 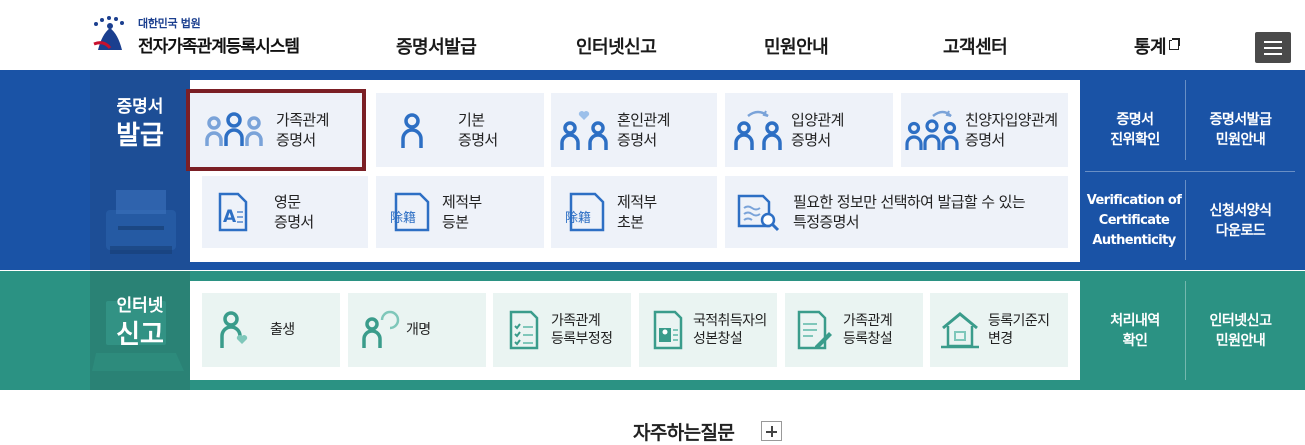 I want to click on card-label-line2: 등록창설, so click(x=868, y=339).